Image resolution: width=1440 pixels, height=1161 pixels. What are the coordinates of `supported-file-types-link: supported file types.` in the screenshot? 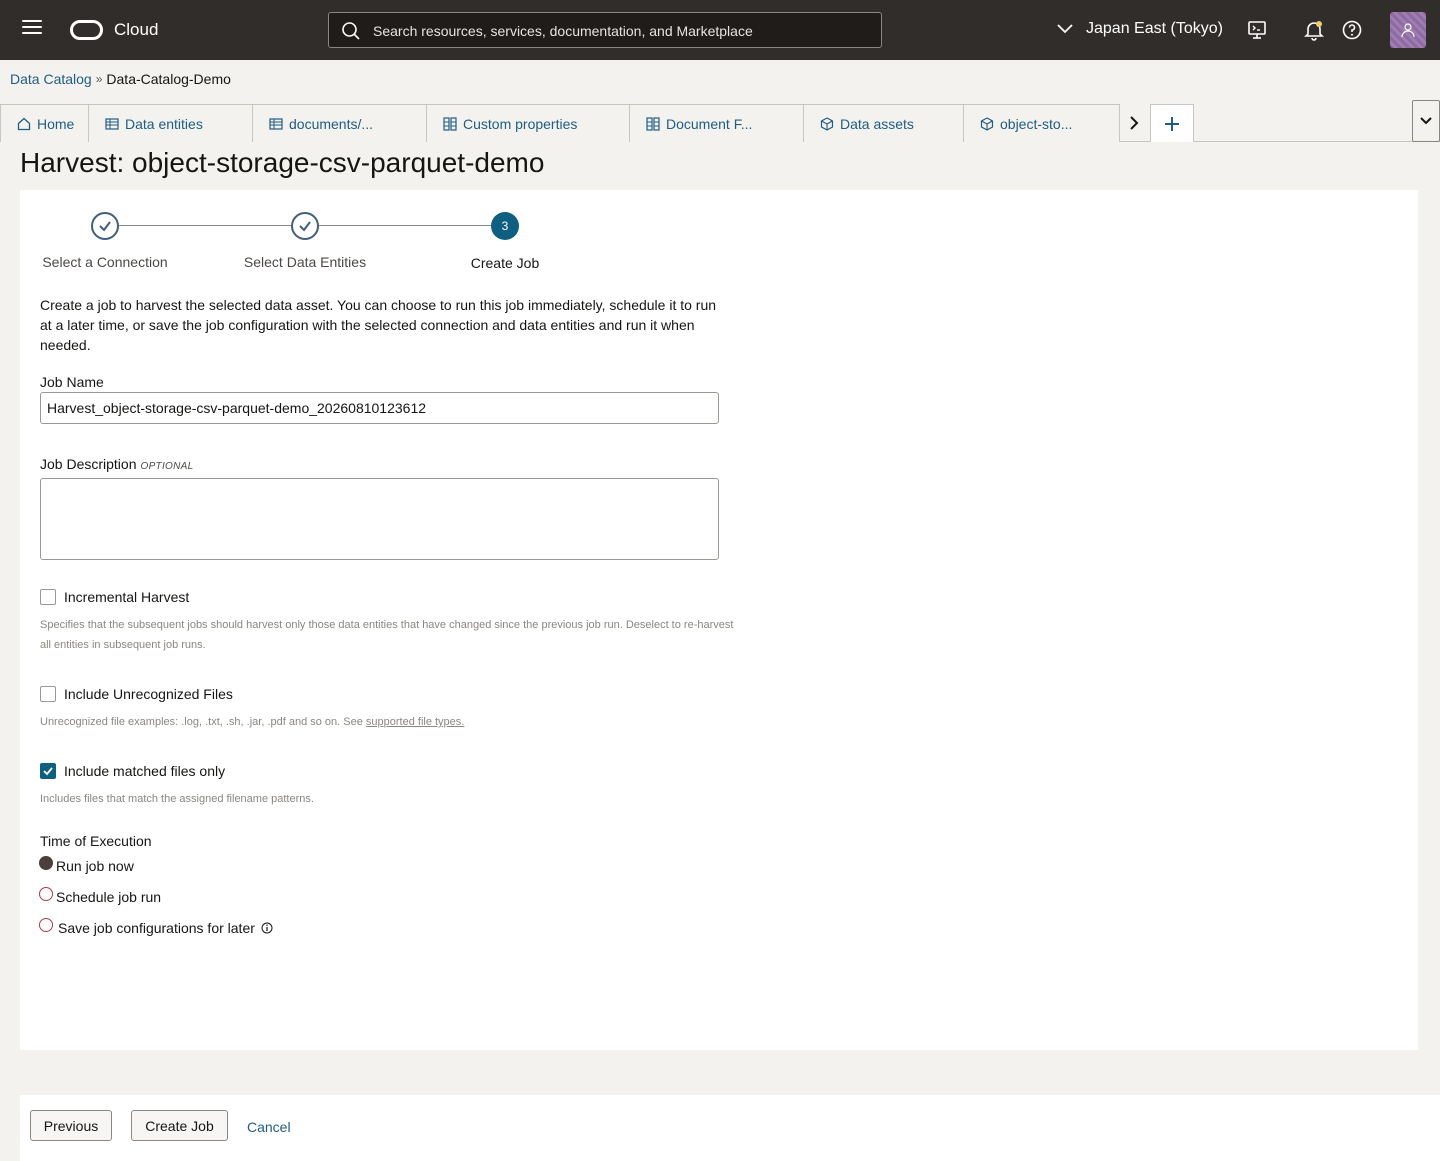 It's located at (415, 722).